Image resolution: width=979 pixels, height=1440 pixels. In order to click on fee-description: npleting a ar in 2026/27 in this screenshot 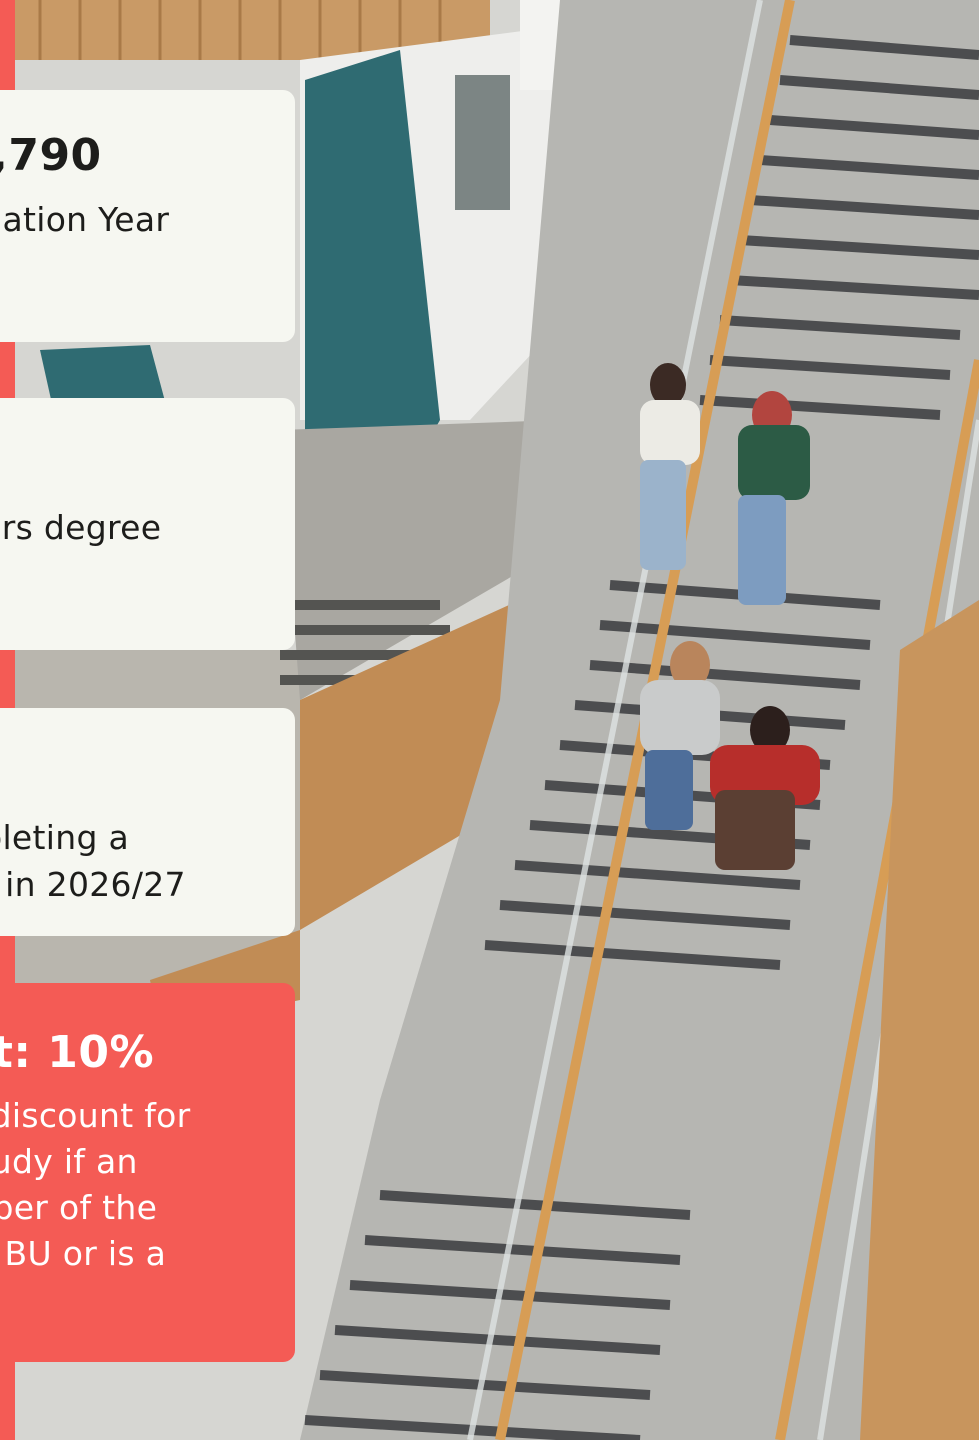, I will do `click(93, 861)`.